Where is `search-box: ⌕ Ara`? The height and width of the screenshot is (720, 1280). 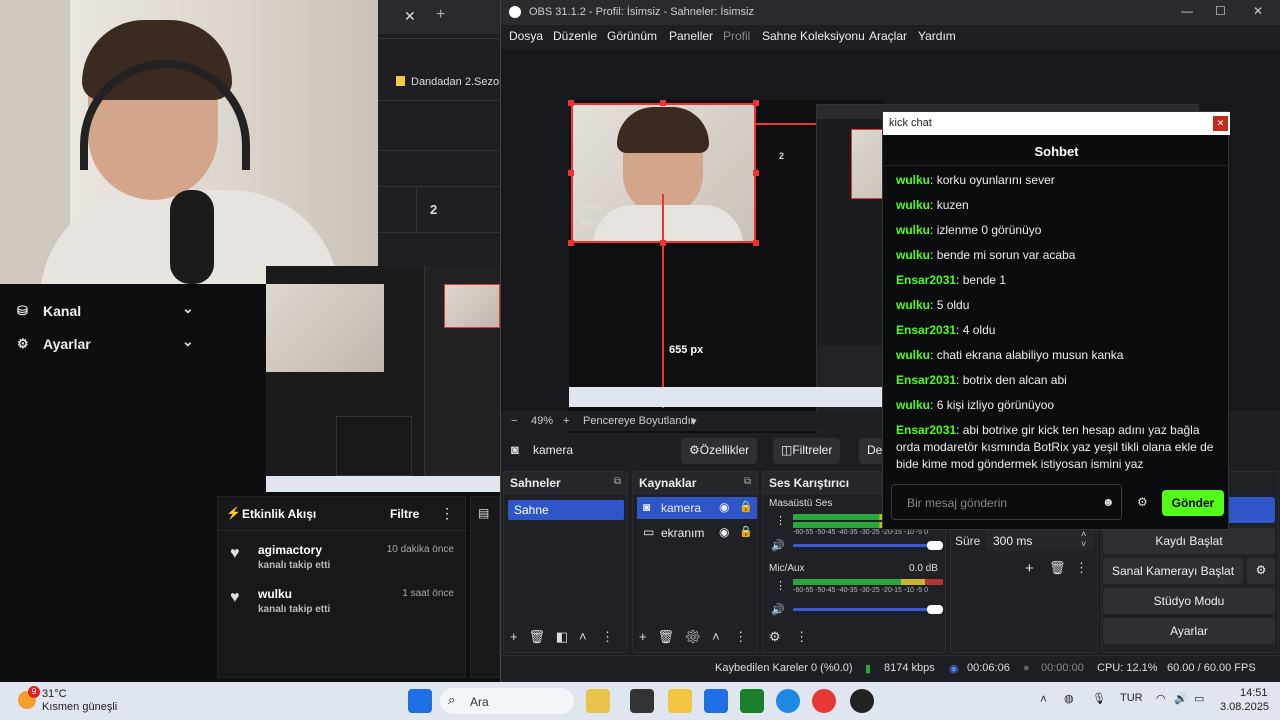 search-box: ⌕ Ara is located at coordinates (507, 701).